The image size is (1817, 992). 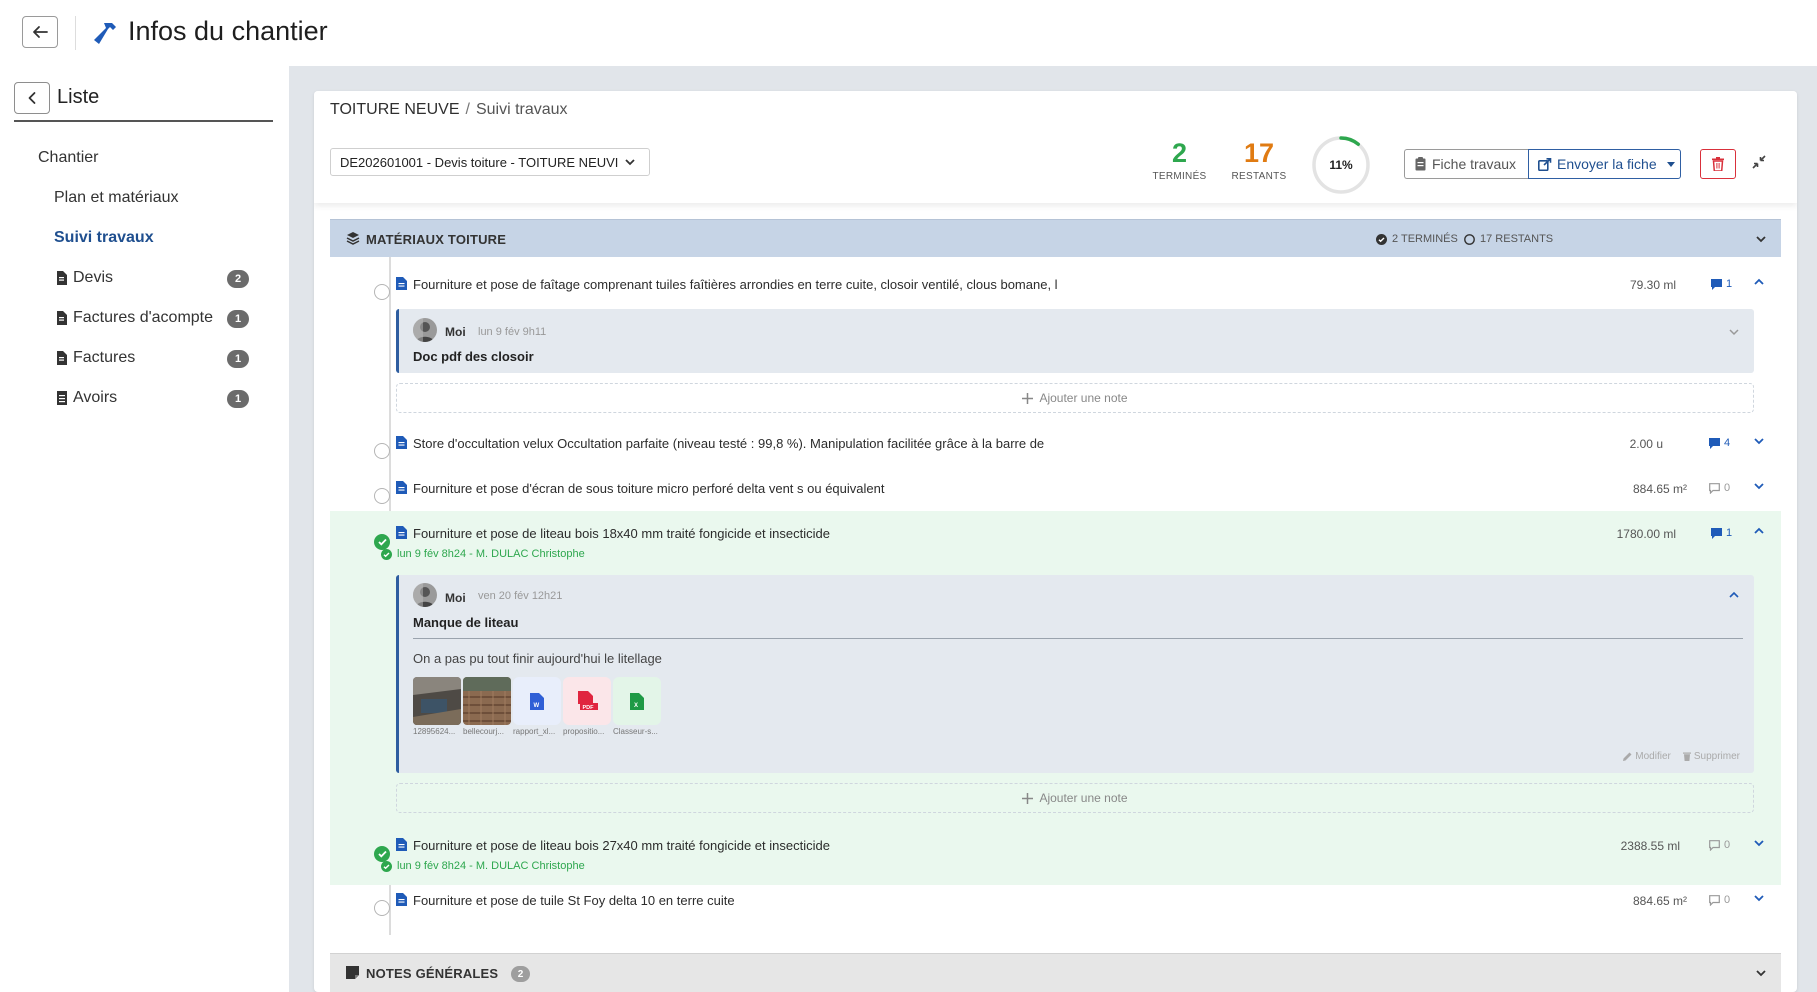 I want to click on chevron-left-icon, so click(x=32, y=98).